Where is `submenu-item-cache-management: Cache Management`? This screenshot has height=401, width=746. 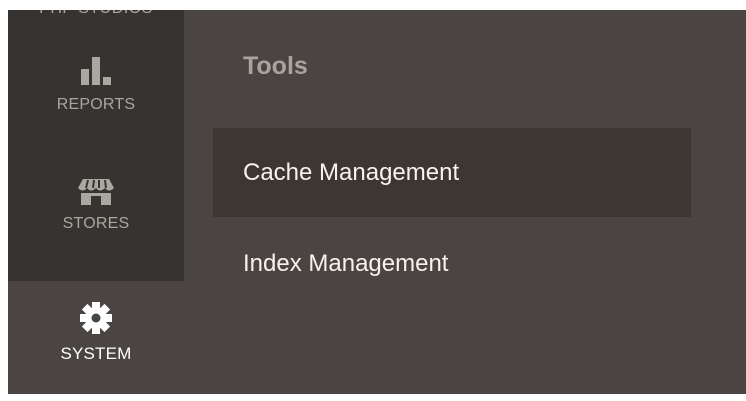 submenu-item-cache-management: Cache Management is located at coordinates (452, 172).